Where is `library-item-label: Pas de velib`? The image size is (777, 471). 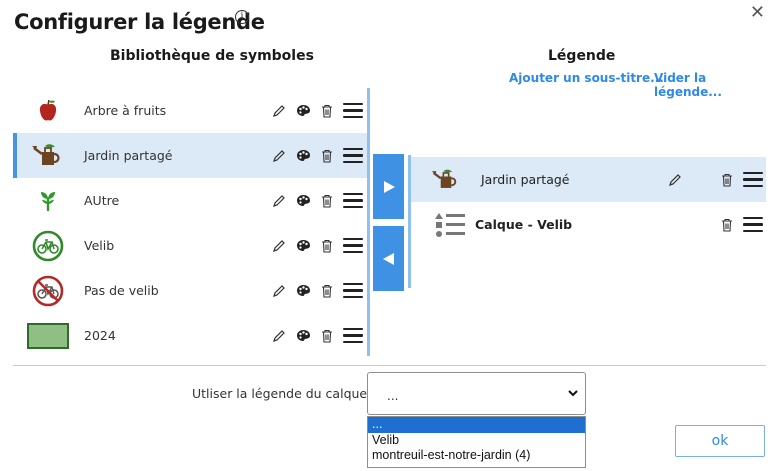 library-item-label: Pas de velib is located at coordinates (121, 290).